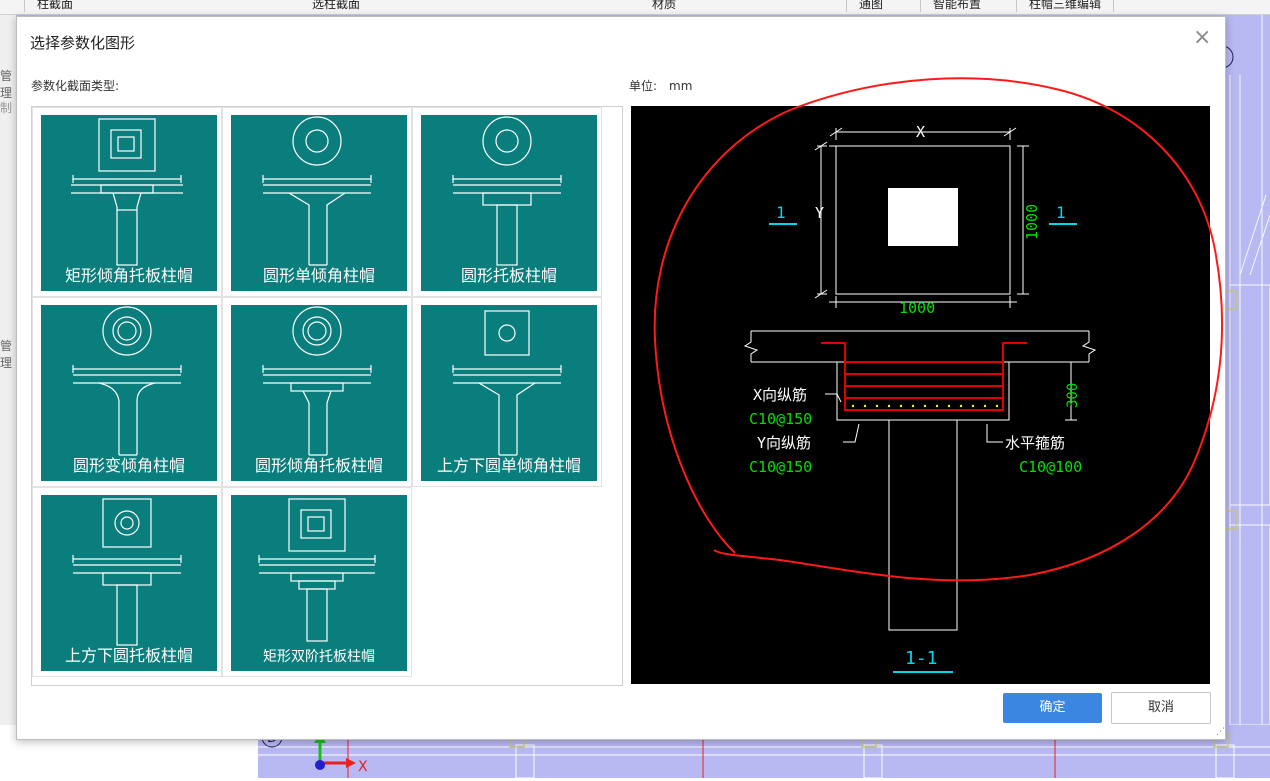 The width and height of the screenshot is (1270, 781). I want to click on x-rebar-label: X向纵筋, so click(780, 395).